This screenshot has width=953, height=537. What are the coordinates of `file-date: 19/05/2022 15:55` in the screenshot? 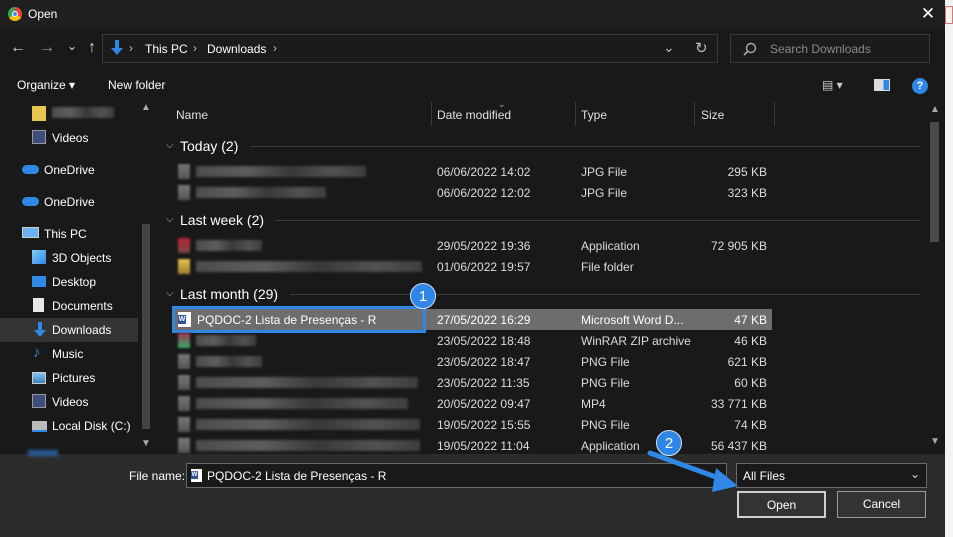 It's located at (484, 425).